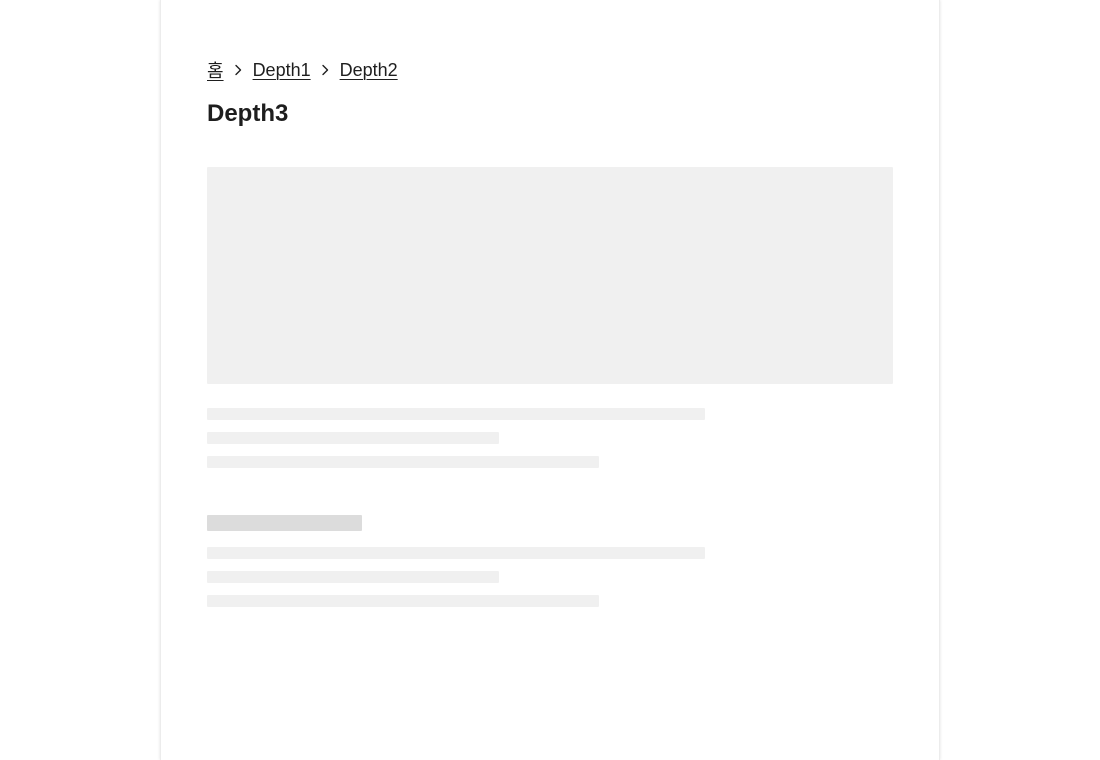 Image resolution: width=1100 pixels, height=760 pixels. Describe the element at coordinates (248, 113) in the screenshot. I see `page-title: Depth3` at that location.